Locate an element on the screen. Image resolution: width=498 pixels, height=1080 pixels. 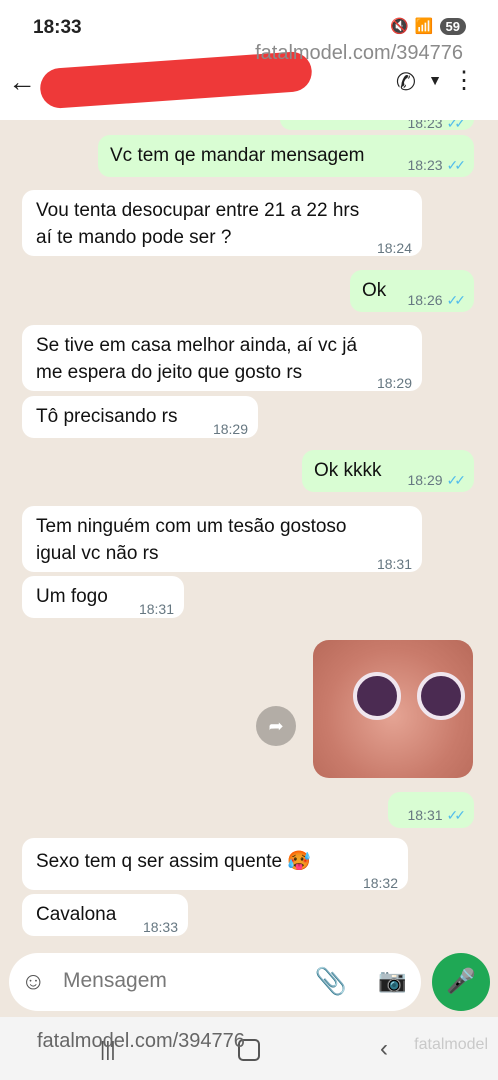
paperclip-icon: 📎 is located at coordinates (331, 981).